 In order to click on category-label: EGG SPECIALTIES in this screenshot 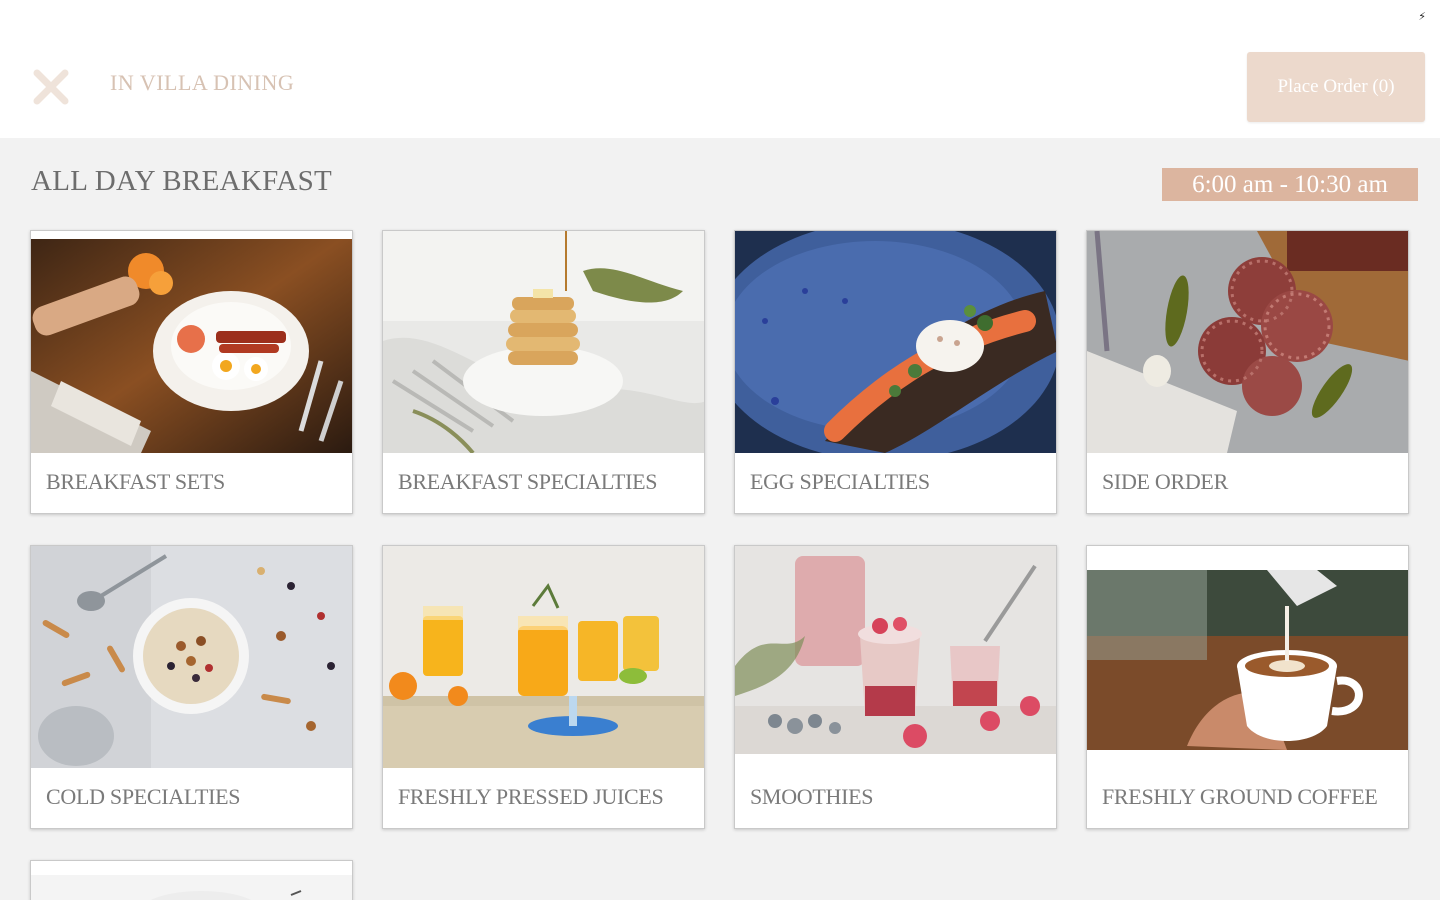, I will do `click(840, 481)`.